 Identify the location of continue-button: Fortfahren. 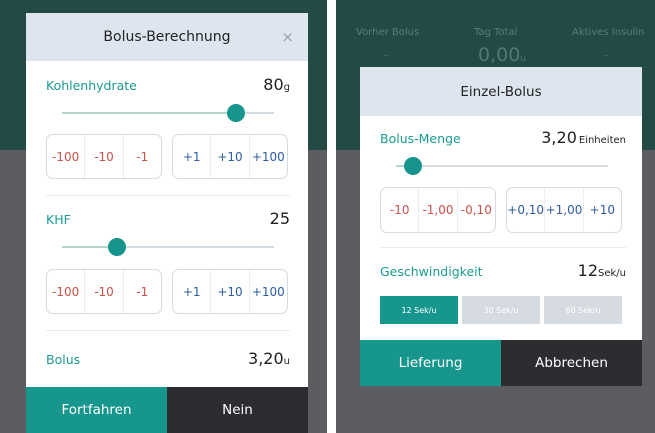
(96, 410).